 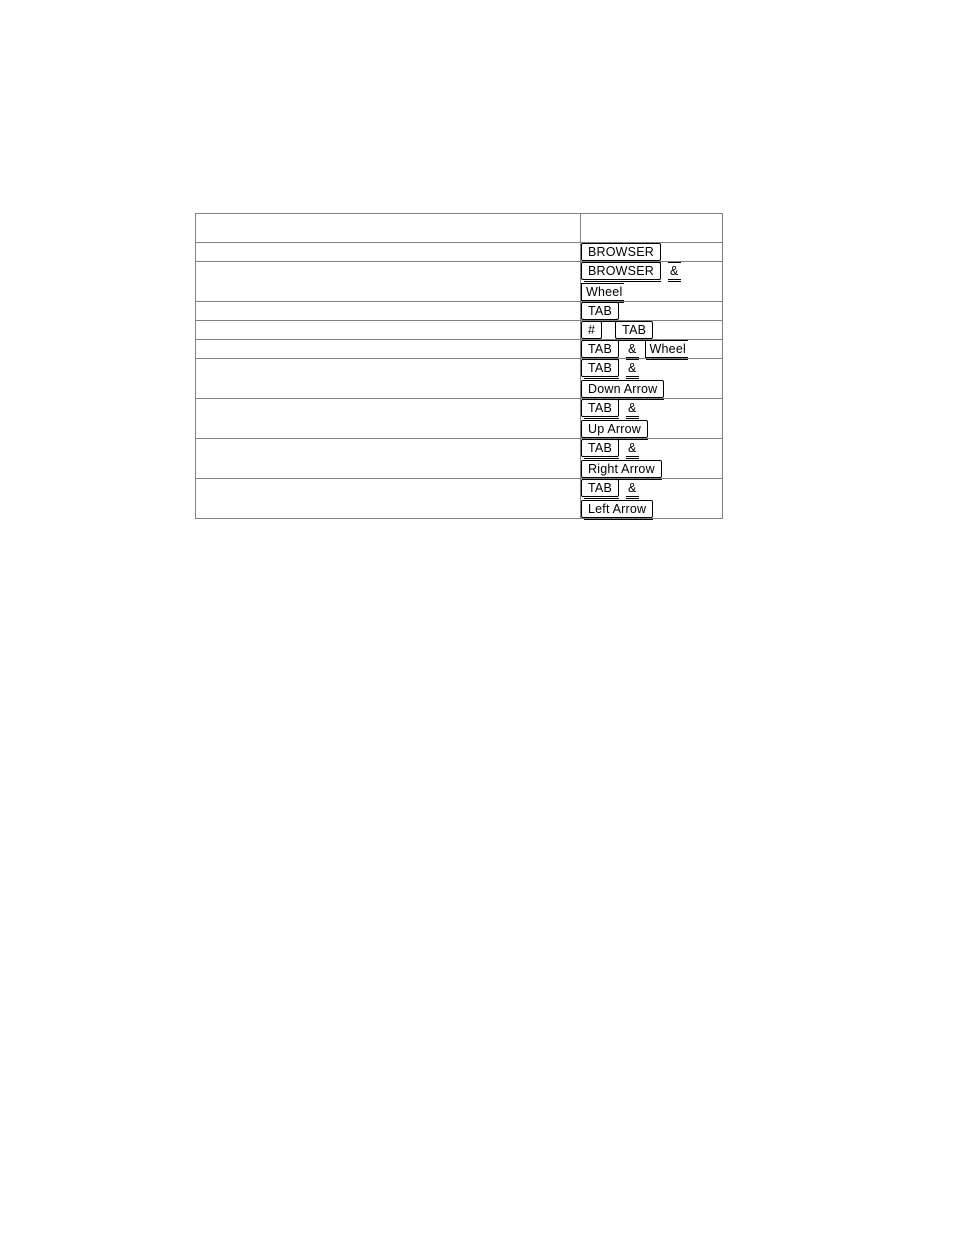 I want to click on row-keys-cell: # TAB, so click(x=651, y=331).